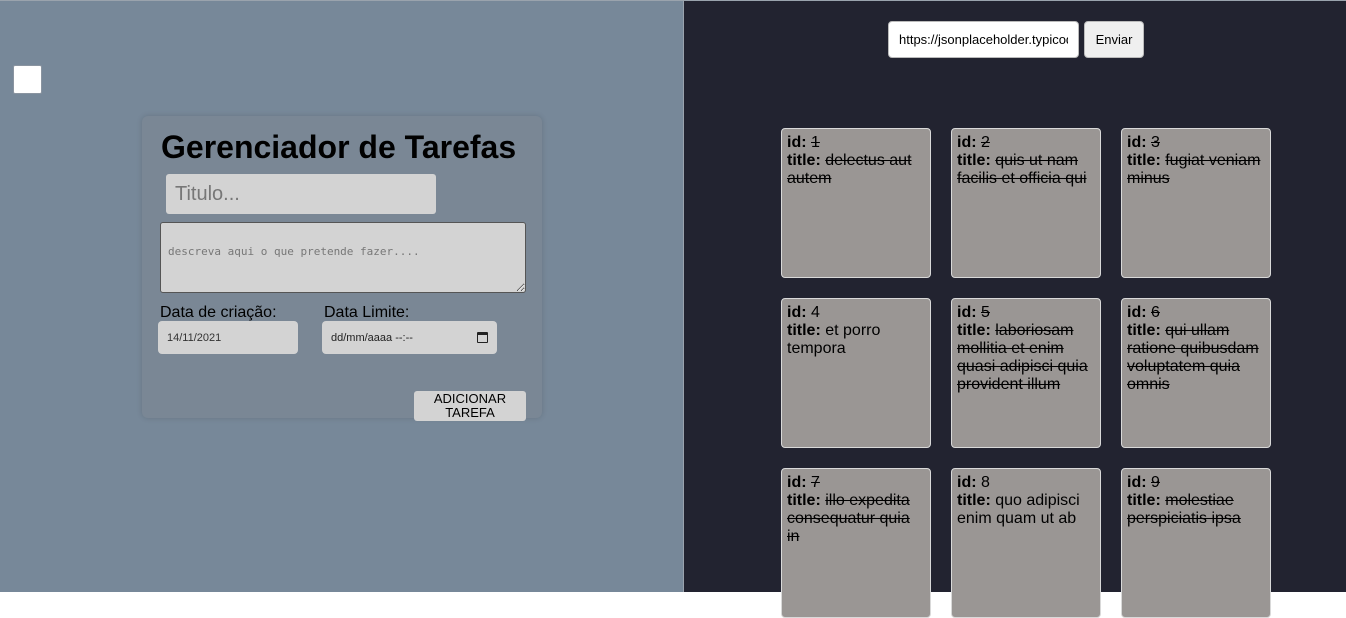 Image resolution: width=1346 pixels, height=618 pixels. Describe the element at coordinates (1026, 543) in the screenshot. I see `todo-card: id: 8 title: quo adipisci enim quam ut ab` at that location.